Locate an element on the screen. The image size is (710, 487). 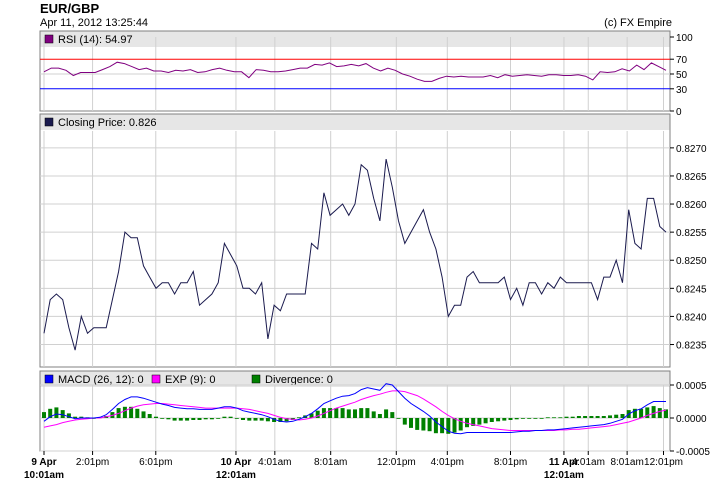
rsi-tick-label: 50 is located at coordinates (682, 75).